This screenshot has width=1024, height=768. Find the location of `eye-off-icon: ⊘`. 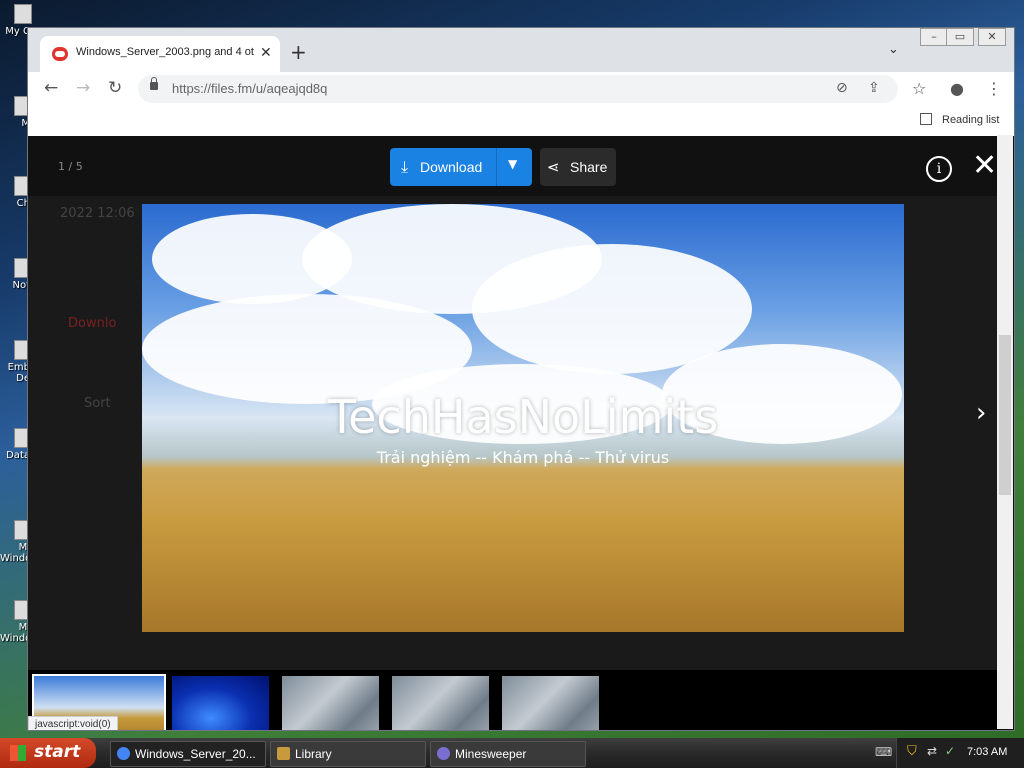

eye-off-icon: ⊘ is located at coordinates (842, 88).